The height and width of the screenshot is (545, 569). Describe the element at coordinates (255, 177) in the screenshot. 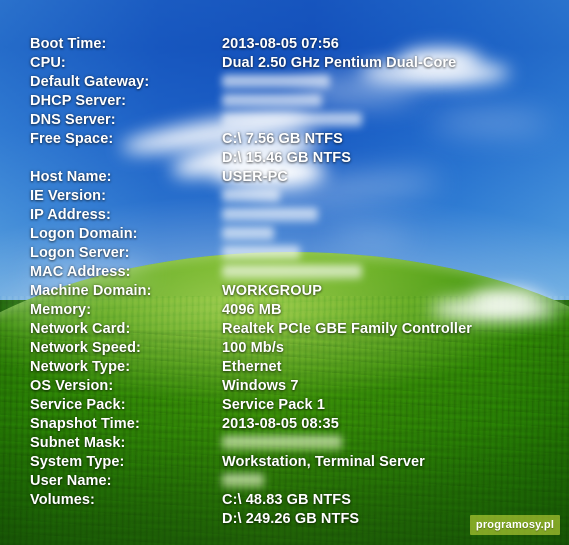

I see `info-row-value: USER-PC` at that location.